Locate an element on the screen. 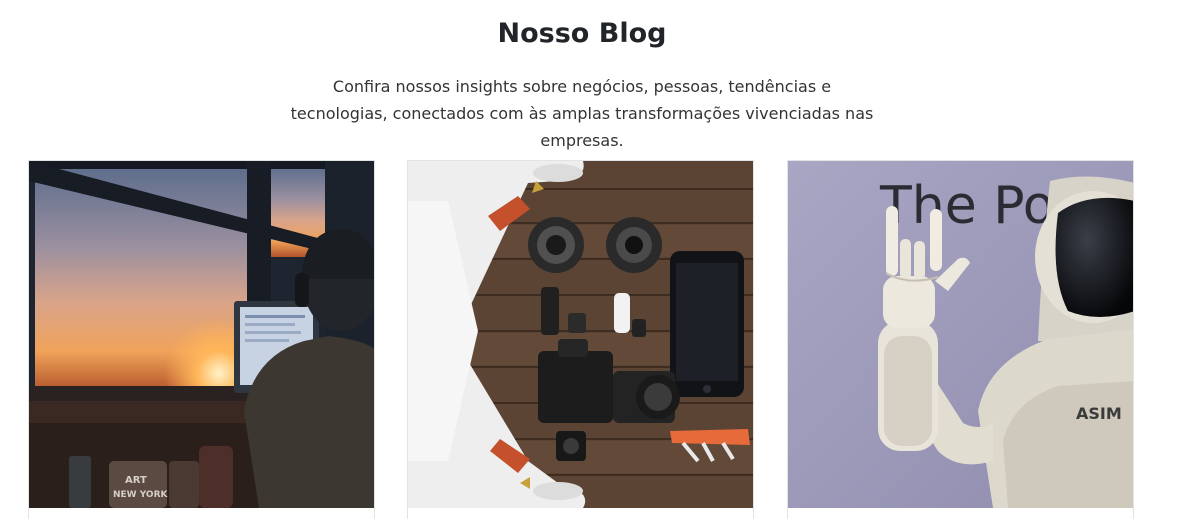 This screenshot has height=519, width=1180. robot-text: ASIM is located at coordinates (1099, 413).